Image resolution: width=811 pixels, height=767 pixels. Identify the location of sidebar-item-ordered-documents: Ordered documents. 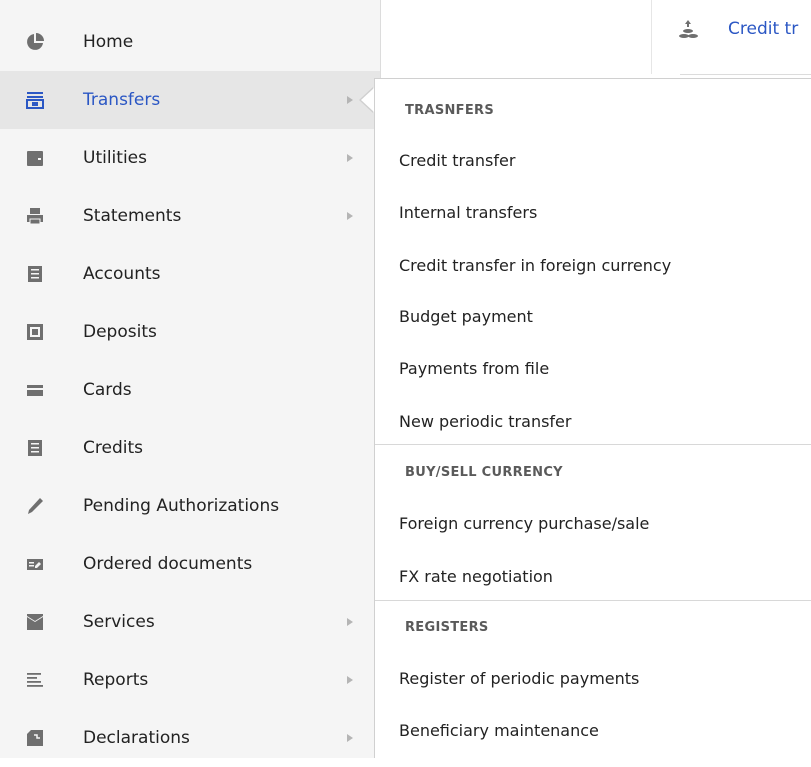
(190, 564).